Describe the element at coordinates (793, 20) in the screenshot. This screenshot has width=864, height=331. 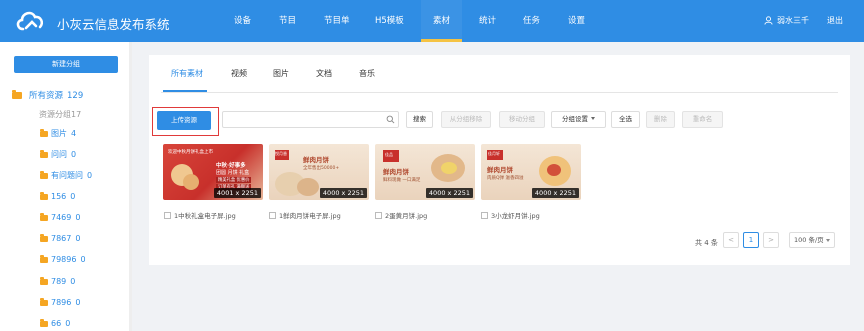
I see `user-name: 弱水三千` at that location.